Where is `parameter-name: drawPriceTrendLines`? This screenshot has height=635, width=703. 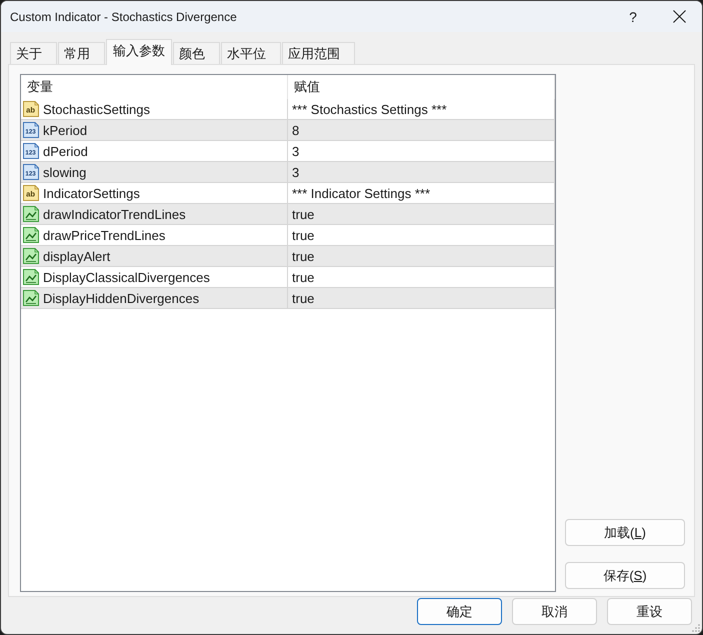
parameter-name: drawPriceTrendLines is located at coordinates (104, 235).